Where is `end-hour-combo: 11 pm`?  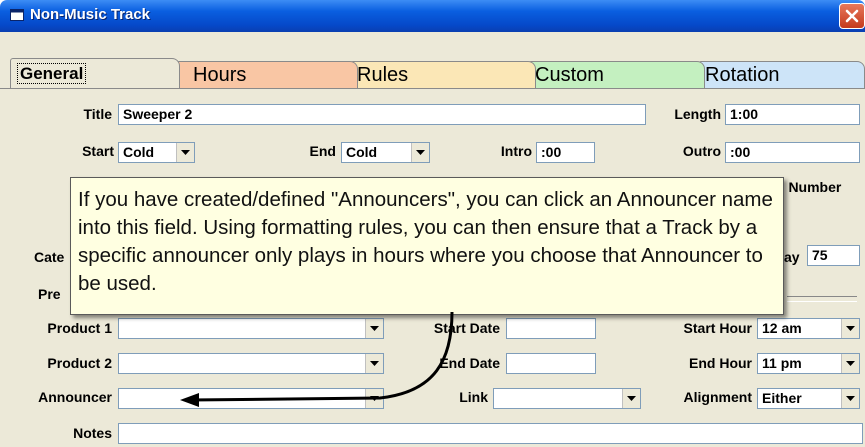
end-hour-combo: 11 pm is located at coordinates (808, 363).